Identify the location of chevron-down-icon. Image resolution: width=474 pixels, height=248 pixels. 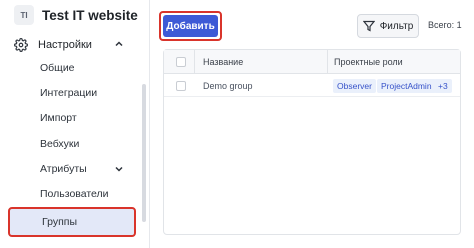
(119, 169).